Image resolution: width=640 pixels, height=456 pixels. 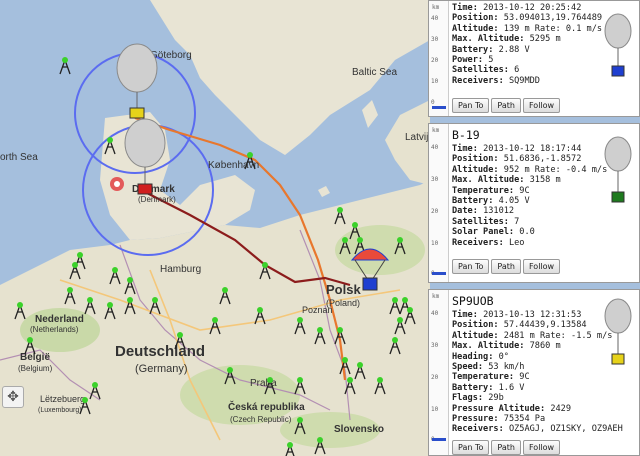 What do you see at coordinates (555, 169) in the screenshot?
I see `field-value: 952 m Rate: -0.4 m/s` at bounding box center [555, 169].